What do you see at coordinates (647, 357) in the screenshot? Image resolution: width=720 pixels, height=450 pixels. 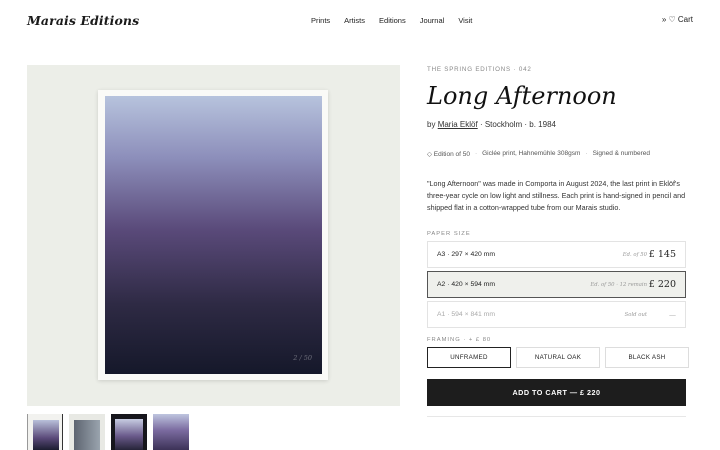 I see `framing-black-ash-button: BLACK ASH` at bounding box center [647, 357].